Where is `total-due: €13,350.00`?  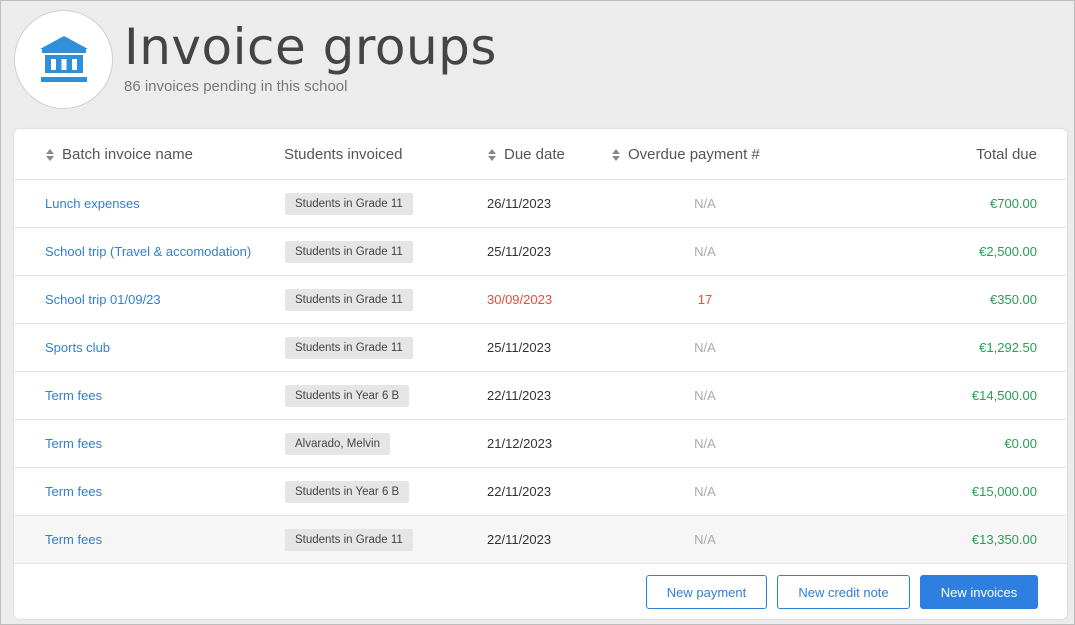 total-due: €13,350.00 is located at coordinates (1004, 539).